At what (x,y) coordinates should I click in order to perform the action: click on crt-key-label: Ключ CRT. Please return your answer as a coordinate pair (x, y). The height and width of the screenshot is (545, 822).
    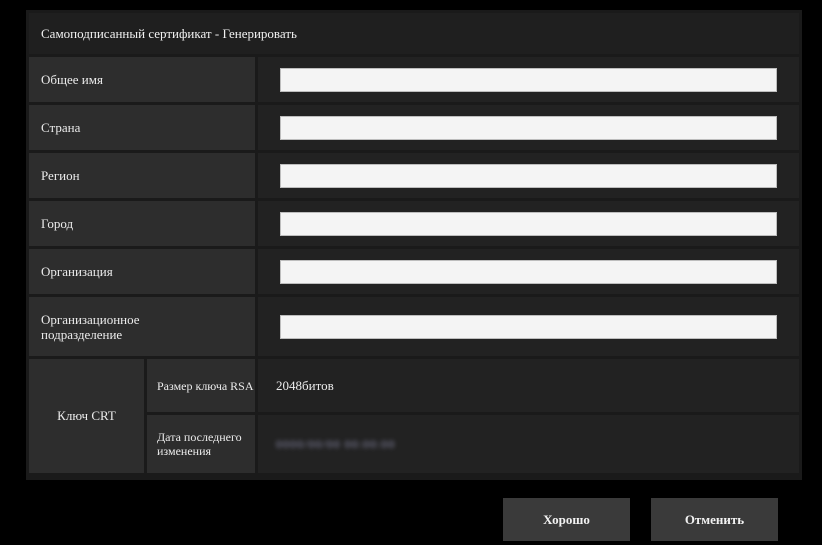
    Looking at the image, I should click on (86, 416).